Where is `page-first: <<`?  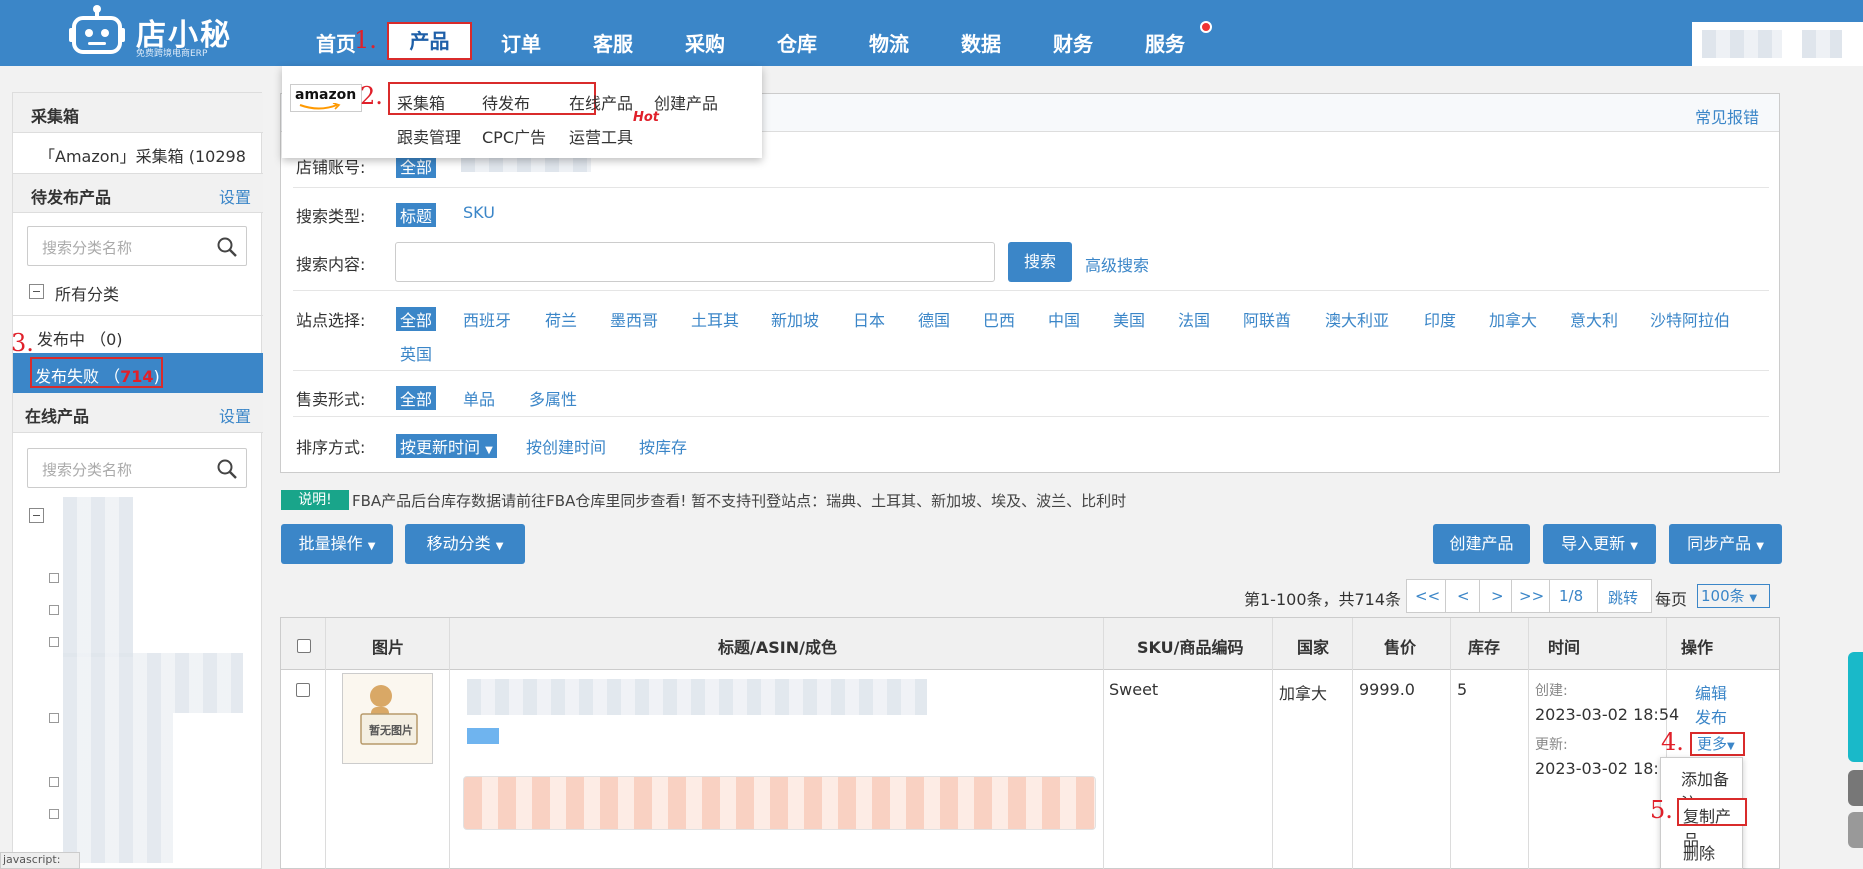 page-first: << is located at coordinates (1427, 596).